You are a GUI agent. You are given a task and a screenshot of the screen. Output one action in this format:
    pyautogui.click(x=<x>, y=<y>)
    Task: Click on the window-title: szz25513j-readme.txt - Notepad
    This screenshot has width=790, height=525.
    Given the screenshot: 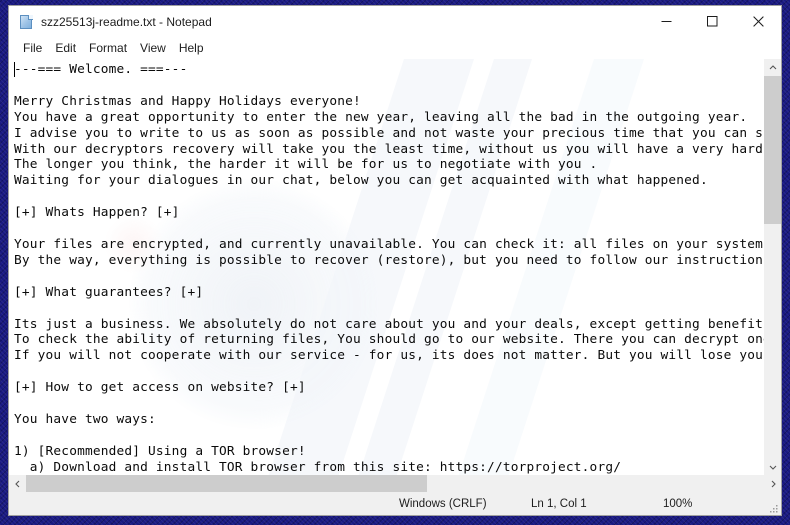 What is the action you would take?
    pyautogui.click(x=126, y=21)
    